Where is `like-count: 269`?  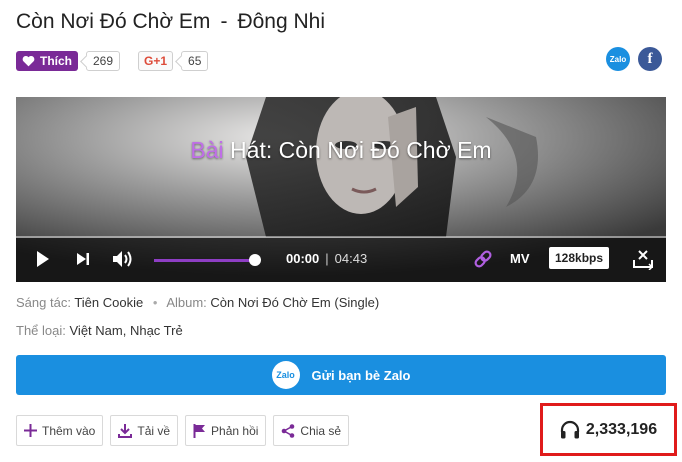
like-count: 269 is located at coordinates (103, 61).